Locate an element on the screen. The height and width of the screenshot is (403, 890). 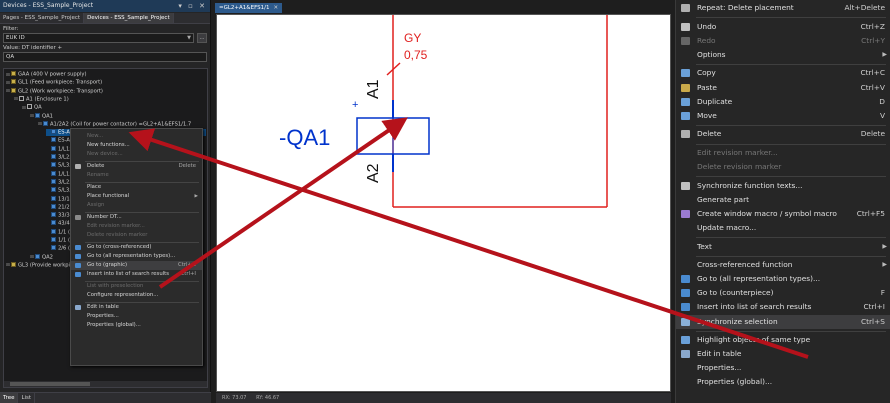
filter-select: EUK ID ▼ is located at coordinates (98, 38).